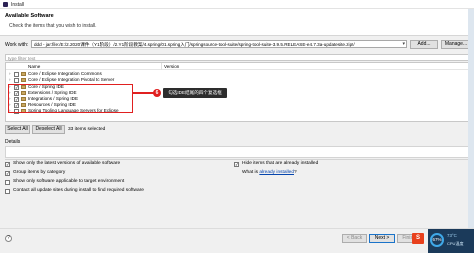 This screenshot has width=474, height=253. What do you see at coordinates (195, 93) in the screenshot?
I see `annotation-text: 勾选IDE结尾的四个复选框` at bounding box center [195, 93].